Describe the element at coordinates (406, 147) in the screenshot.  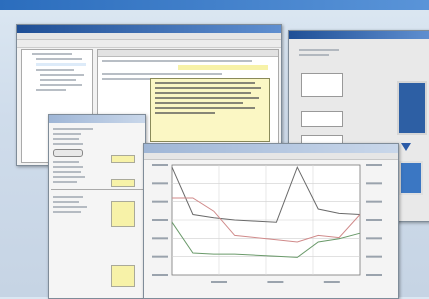
I see `arrow-down-icon` at that location.